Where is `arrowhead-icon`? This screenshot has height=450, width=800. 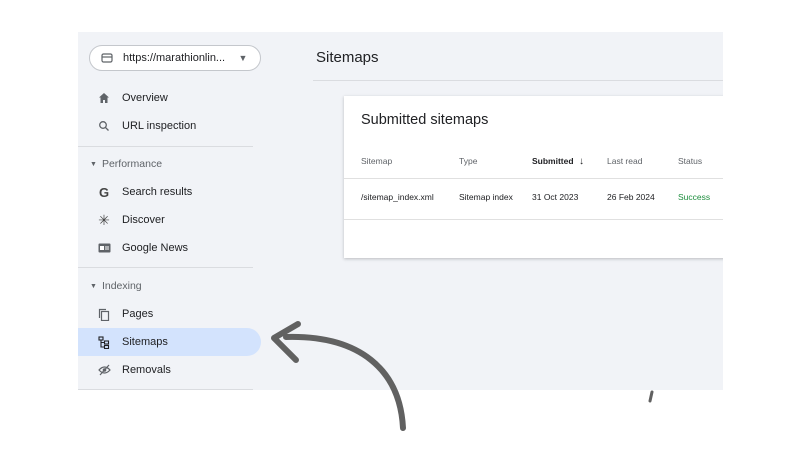 arrowhead-icon is located at coordinates (286, 342).